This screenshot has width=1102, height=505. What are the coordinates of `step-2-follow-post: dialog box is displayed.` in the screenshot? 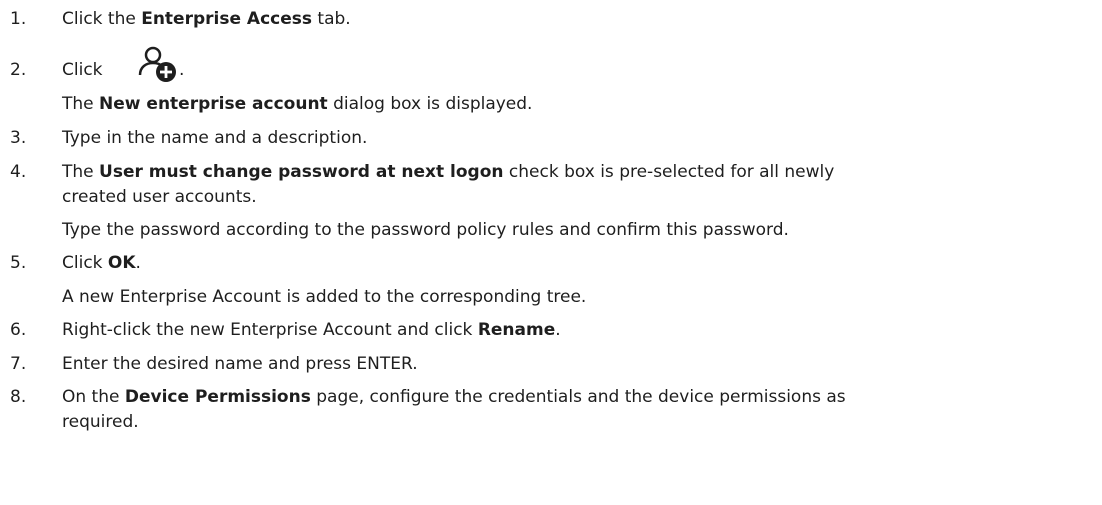 It's located at (430, 104).